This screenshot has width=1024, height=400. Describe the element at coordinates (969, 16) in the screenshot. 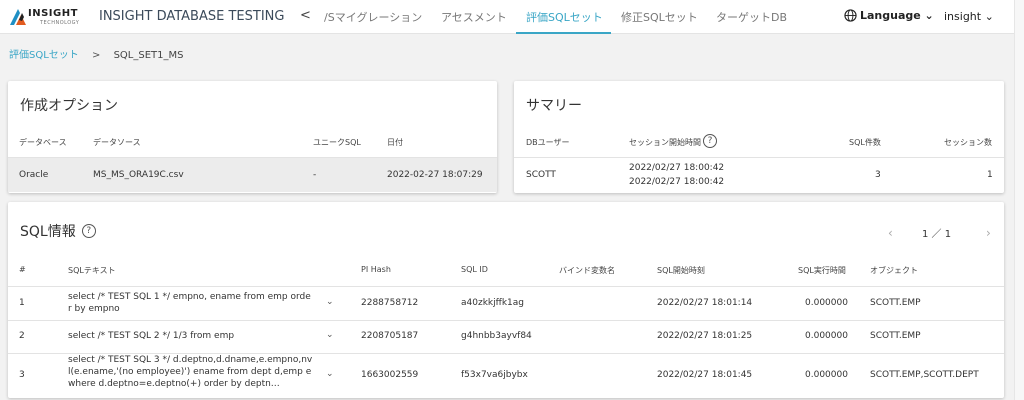

I see `user-menu: insight ⌄` at that location.